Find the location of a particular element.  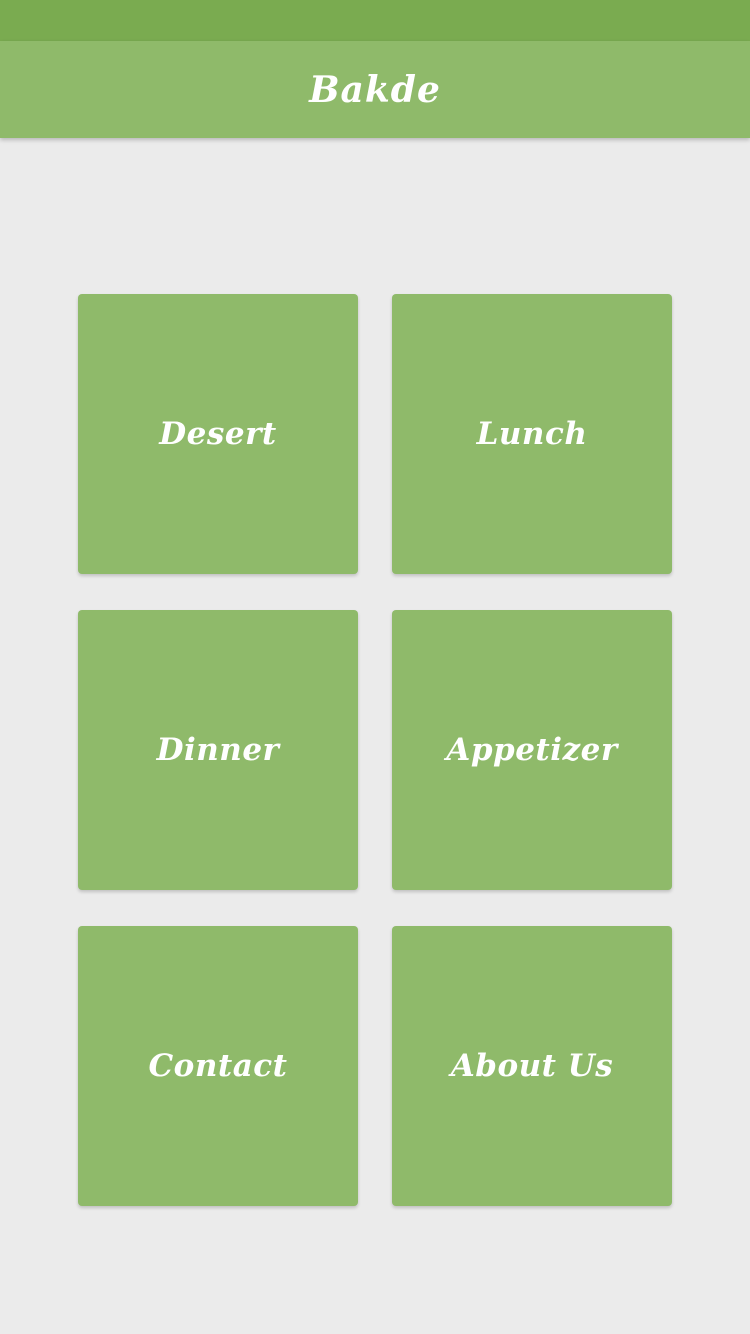

app-bar: Bakde is located at coordinates (375, 89).